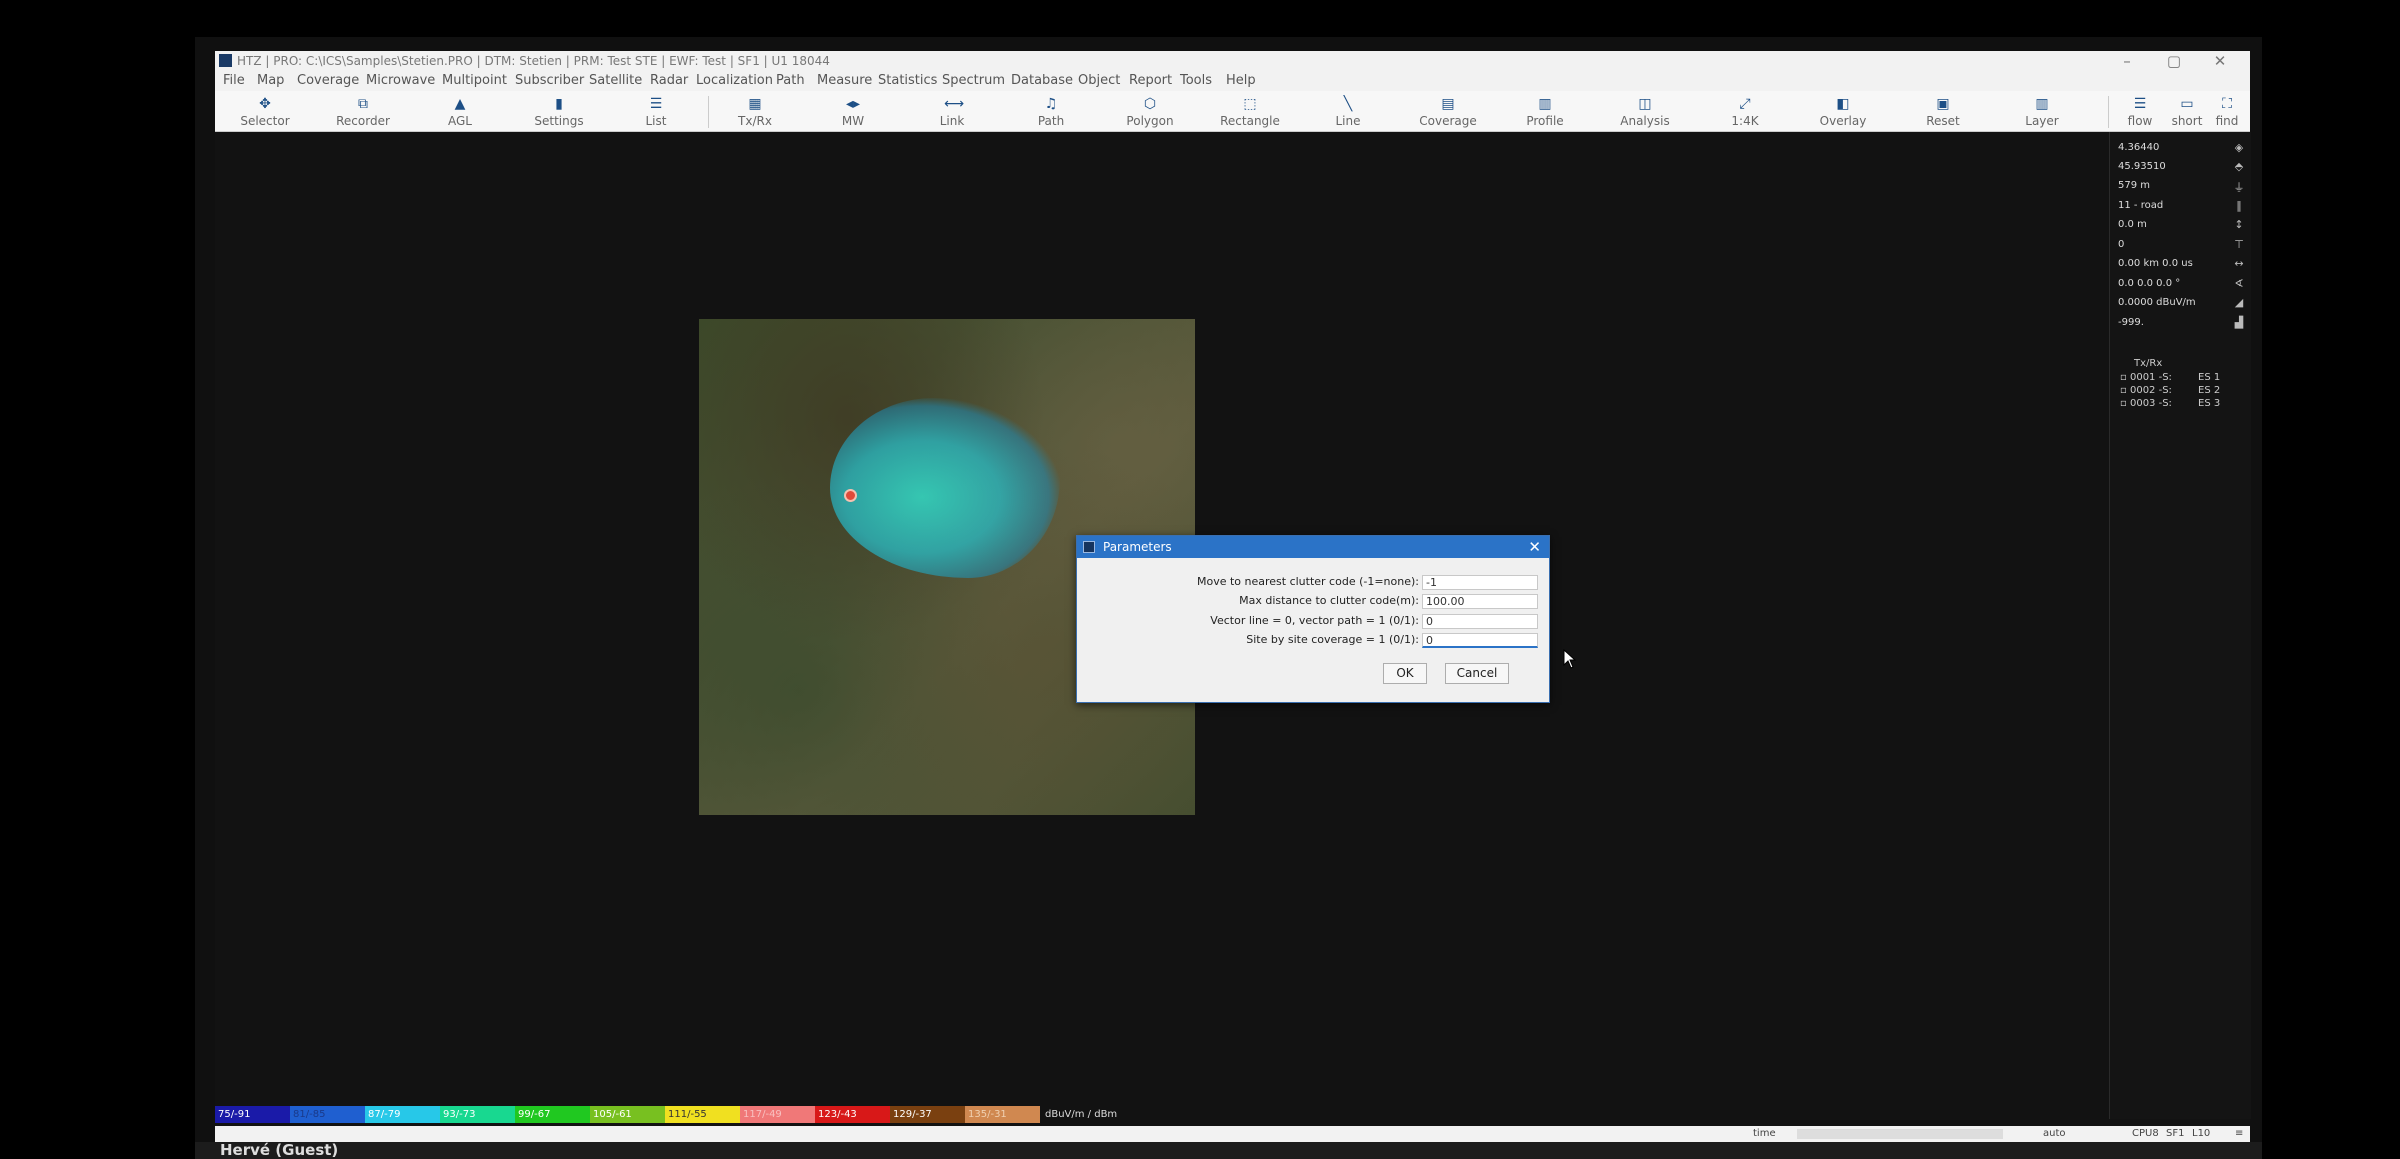 The image size is (2400, 1159). What do you see at coordinates (1196, 81) in the screenshot?
I see `menu-tools: Tools` at bounding box center [1196, 81].